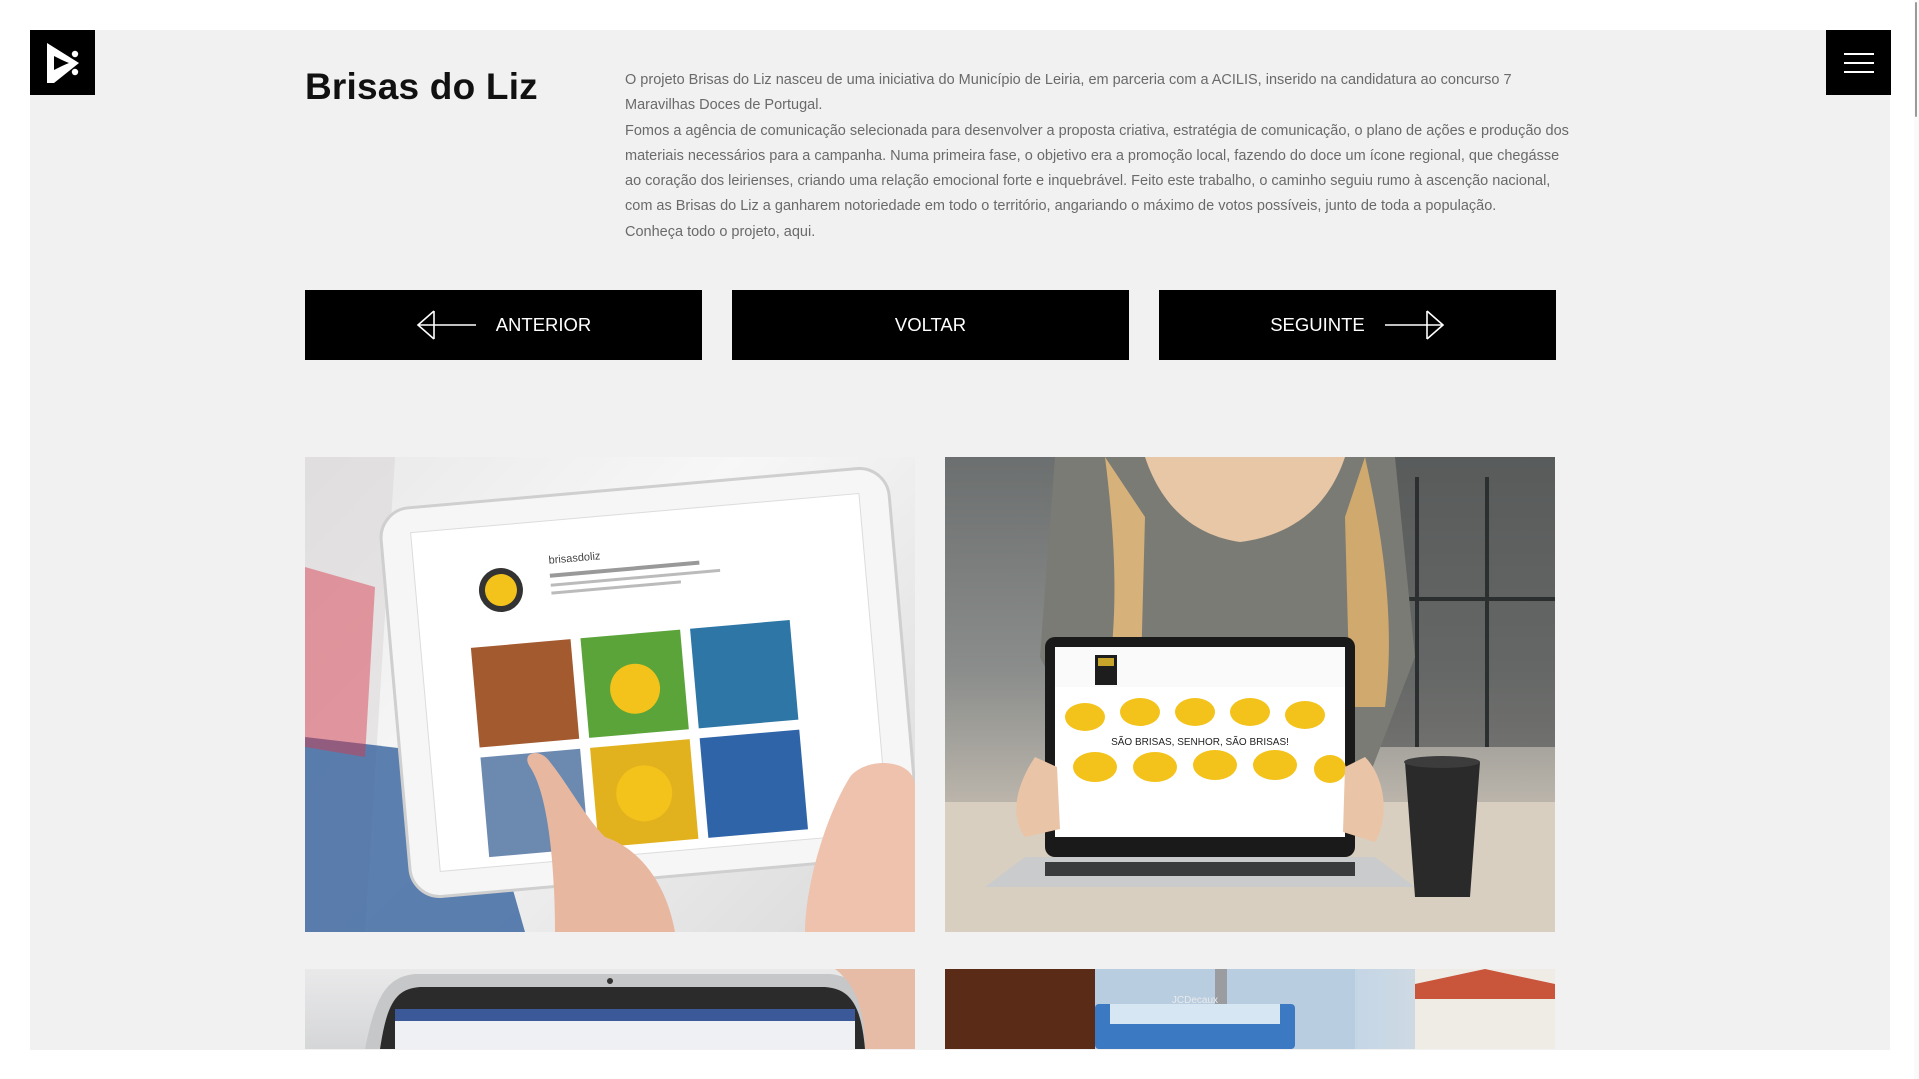  What do you see at coordinates (1250, 694) in the screenshot?
I see `laptop-website-photo: SÃO BRISAS, SENHOR, SÃO BRISAS!` at bounding box center [1250, 694].